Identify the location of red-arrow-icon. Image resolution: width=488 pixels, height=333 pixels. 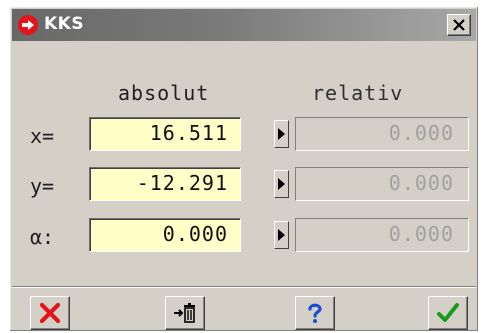
(28, 25).